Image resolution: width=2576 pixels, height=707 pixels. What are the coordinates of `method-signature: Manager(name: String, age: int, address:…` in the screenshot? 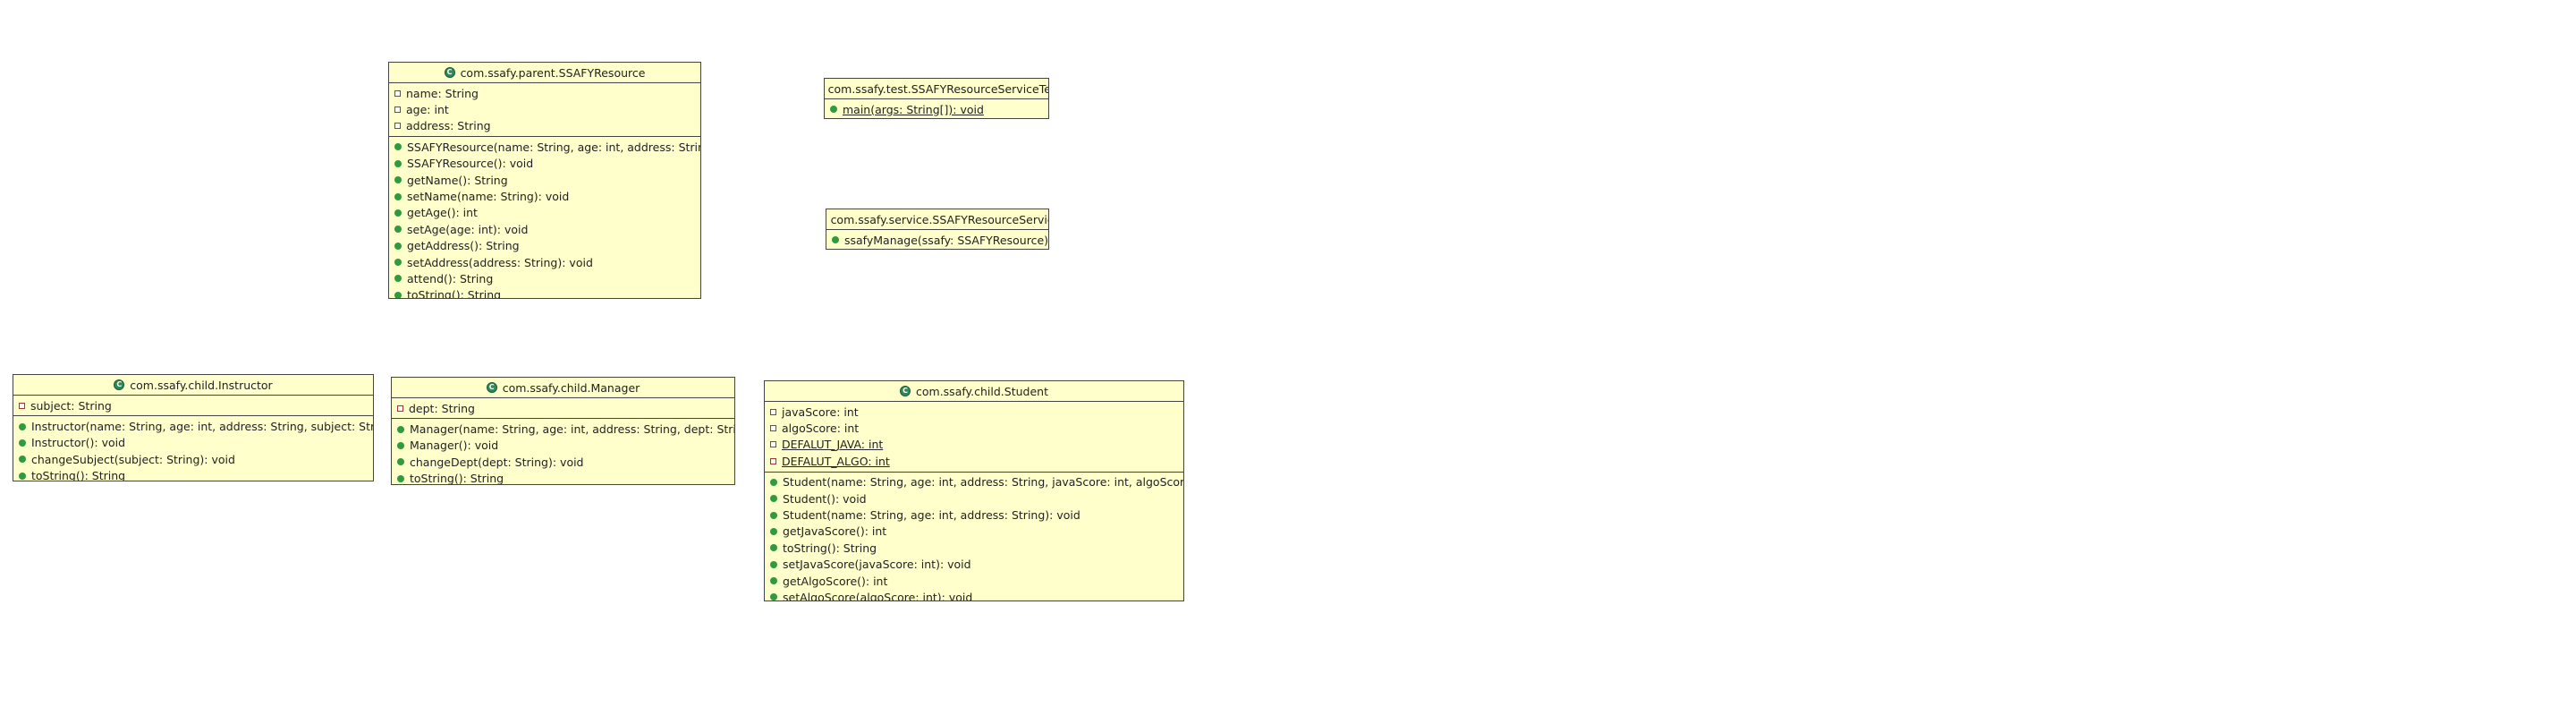 It's located at (572, 429).